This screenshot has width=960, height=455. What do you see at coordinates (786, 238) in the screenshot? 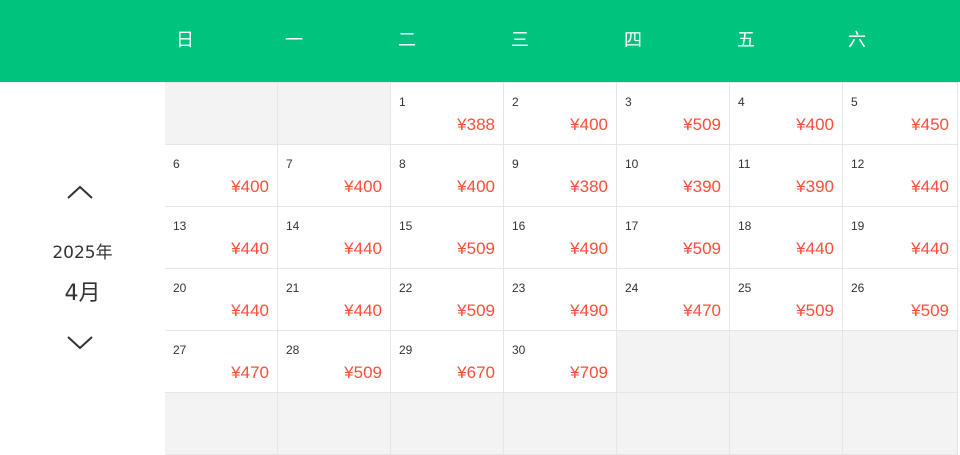
I see `day-cell: 18 ¥440` at bounding box center [786, 238].